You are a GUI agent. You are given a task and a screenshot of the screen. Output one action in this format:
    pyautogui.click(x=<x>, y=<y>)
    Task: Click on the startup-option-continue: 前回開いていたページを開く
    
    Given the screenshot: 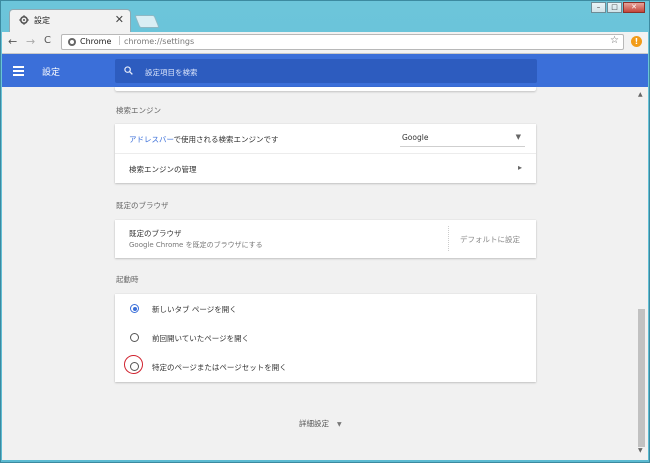 What is the action you would take?
    pyautogui.click(x=325, y=337)
    